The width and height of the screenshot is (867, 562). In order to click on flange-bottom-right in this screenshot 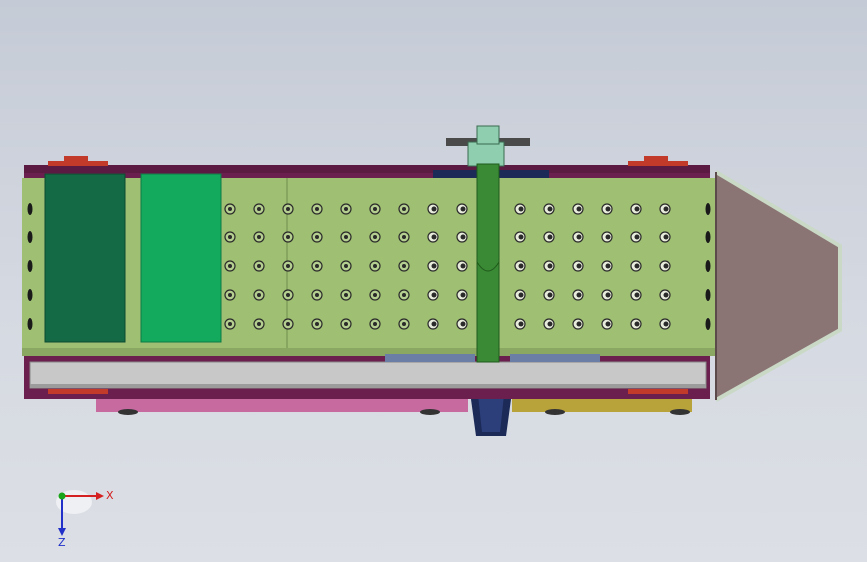, I will do `click(658, 391)`.